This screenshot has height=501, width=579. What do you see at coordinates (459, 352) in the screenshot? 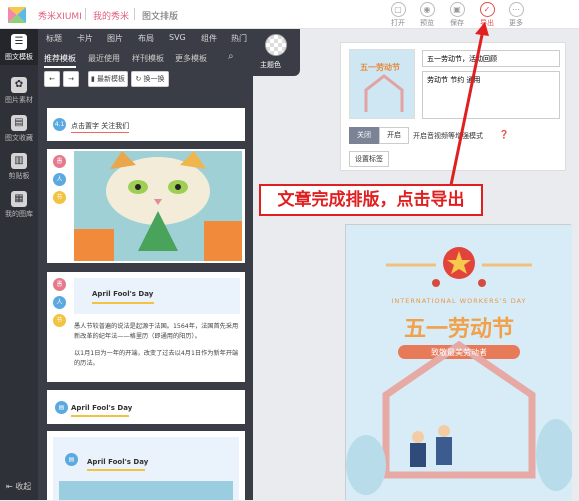
I see `poster-tag: 致敬最美劳动者` at bounding box center [459, 352].